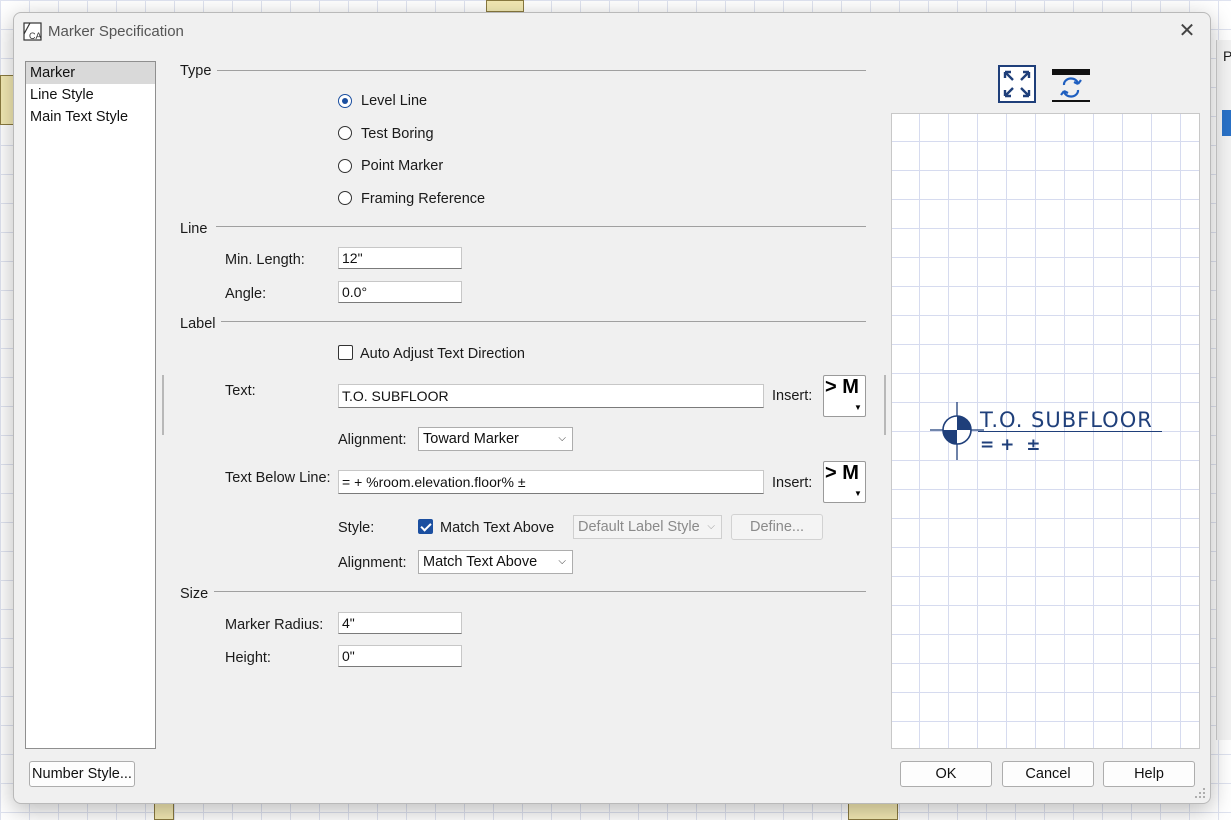 The height and width of the screenshot is (820, 1231). I want to click on alignment-select: Toward Marker ⌵, so click(495, 439).